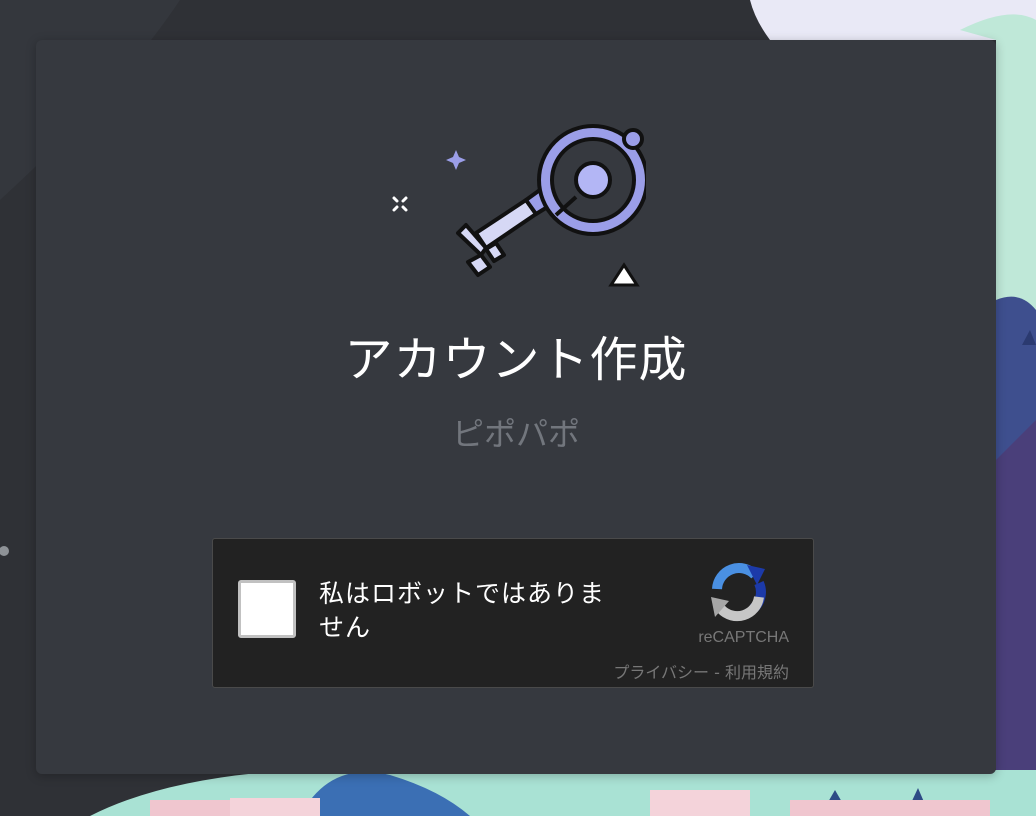 Image resolution: width=1036 pixels, height=816 pixels. I want to click on recaptcha-logo-icon, so click(738, 592).